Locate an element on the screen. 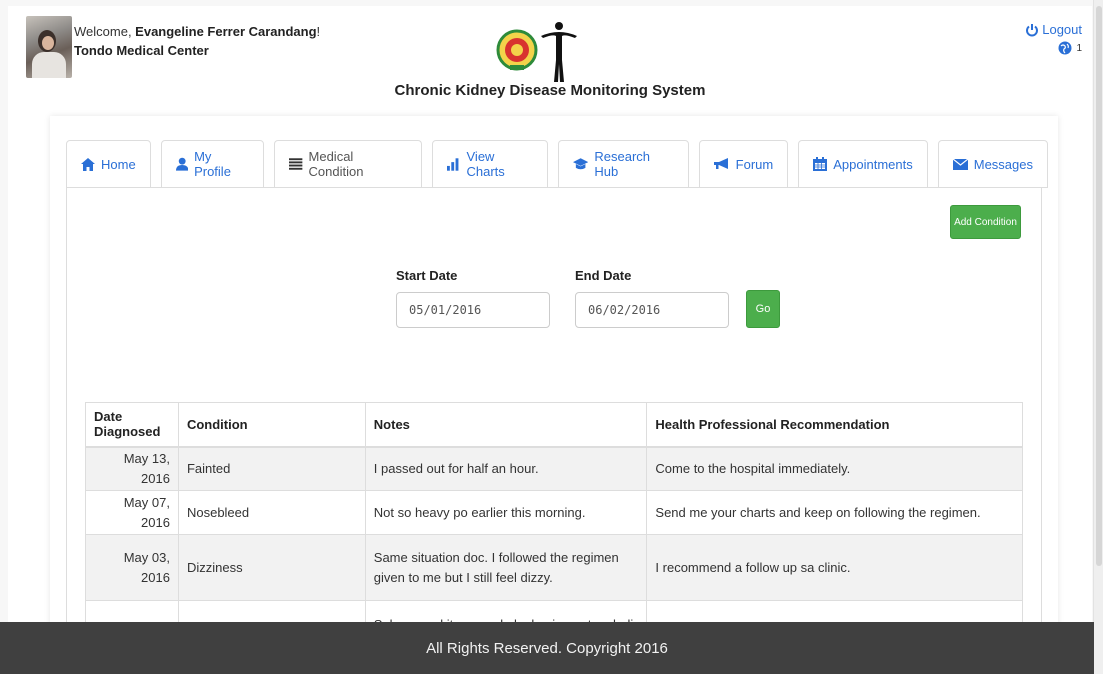 The image size is (1103, 674). tab-view-charts-label: View Charts is located at coordinates (485, 164).